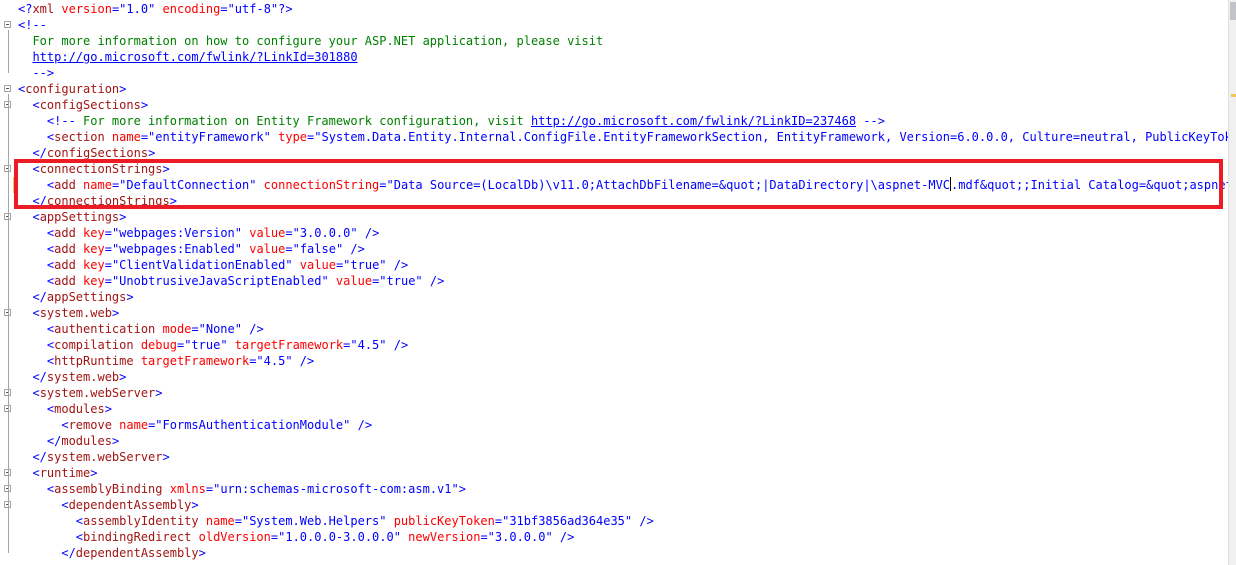  I want to click on code-token: add, so click(65, 185).